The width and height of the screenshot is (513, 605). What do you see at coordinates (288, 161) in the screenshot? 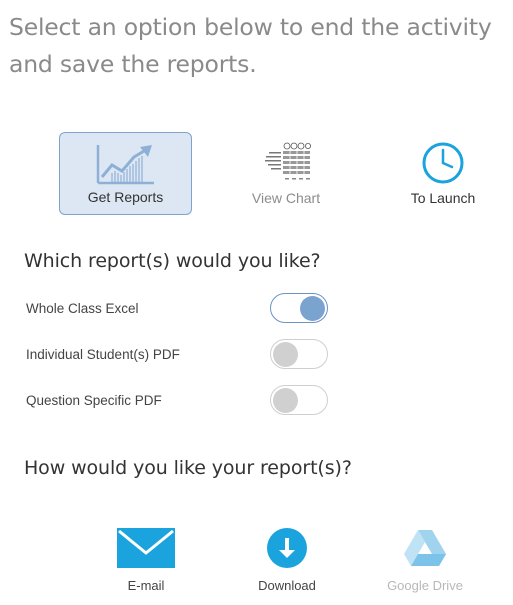
I see `table-chart-icon` at bounding box center [288, 161].